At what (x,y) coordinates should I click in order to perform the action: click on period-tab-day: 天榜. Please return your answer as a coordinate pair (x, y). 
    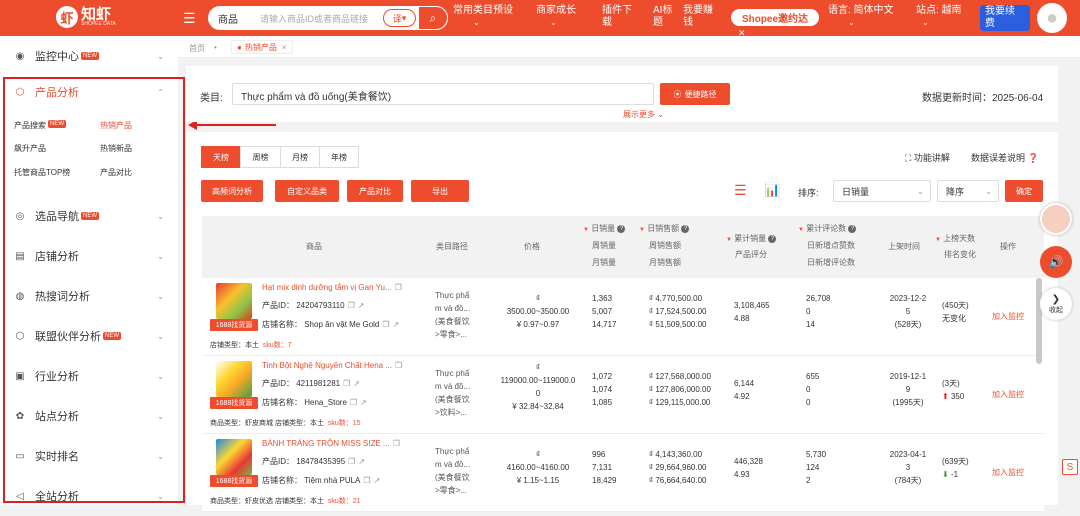
    Looking at the image, I should click on (221, 157).